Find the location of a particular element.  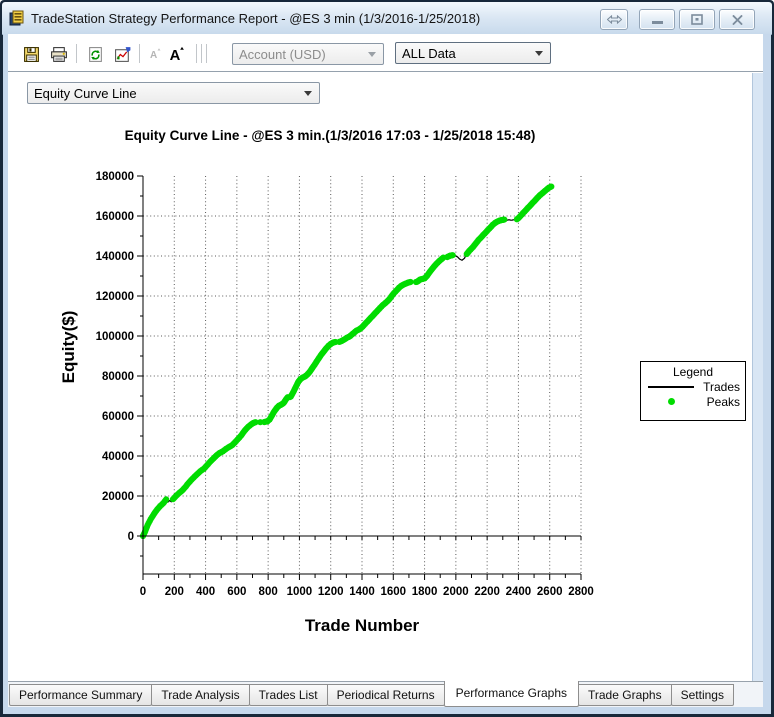

legend-row-trades: Trades is located at coordinates (693, 386).